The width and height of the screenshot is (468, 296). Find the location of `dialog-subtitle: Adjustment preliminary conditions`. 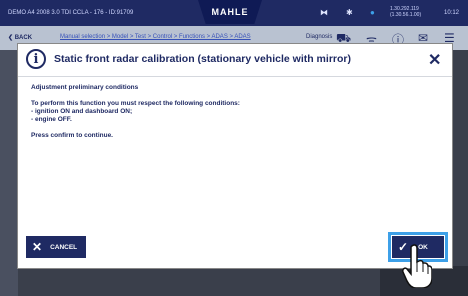

dialog-subtitle: Adjustment preliminary conditions is located at coordinates (85, 87).